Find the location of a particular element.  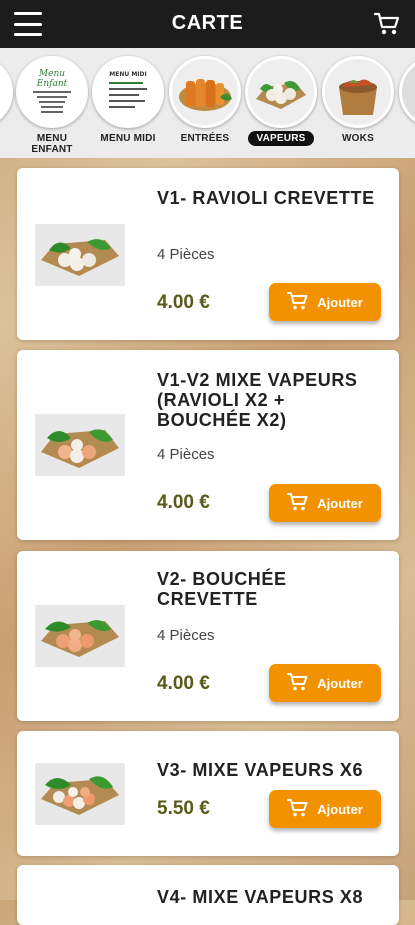

page-title: CARTE is located at coordinates (207, 23).